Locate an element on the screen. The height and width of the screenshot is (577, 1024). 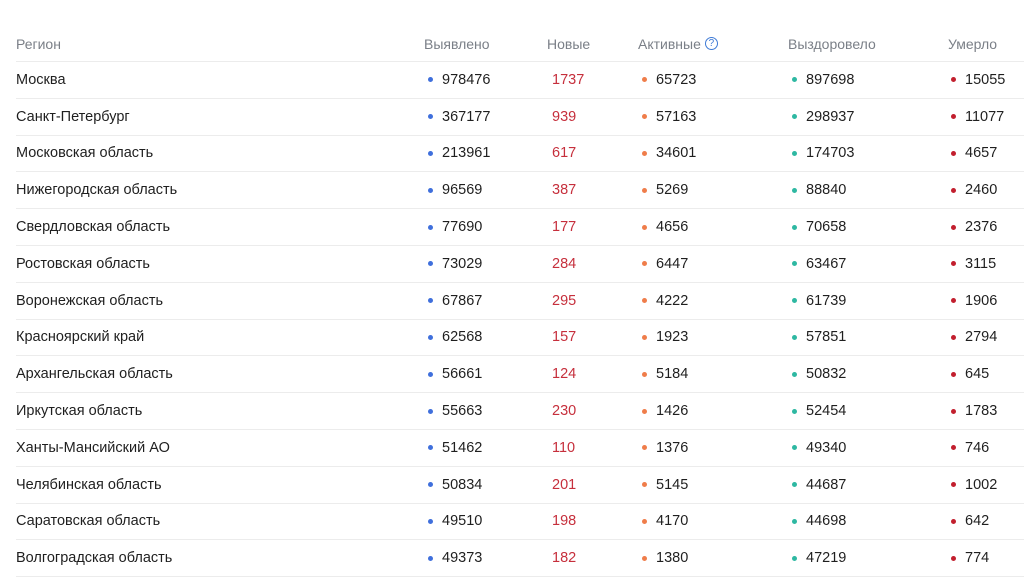
active-cell: 1376 is located at coordinates (665, 448).